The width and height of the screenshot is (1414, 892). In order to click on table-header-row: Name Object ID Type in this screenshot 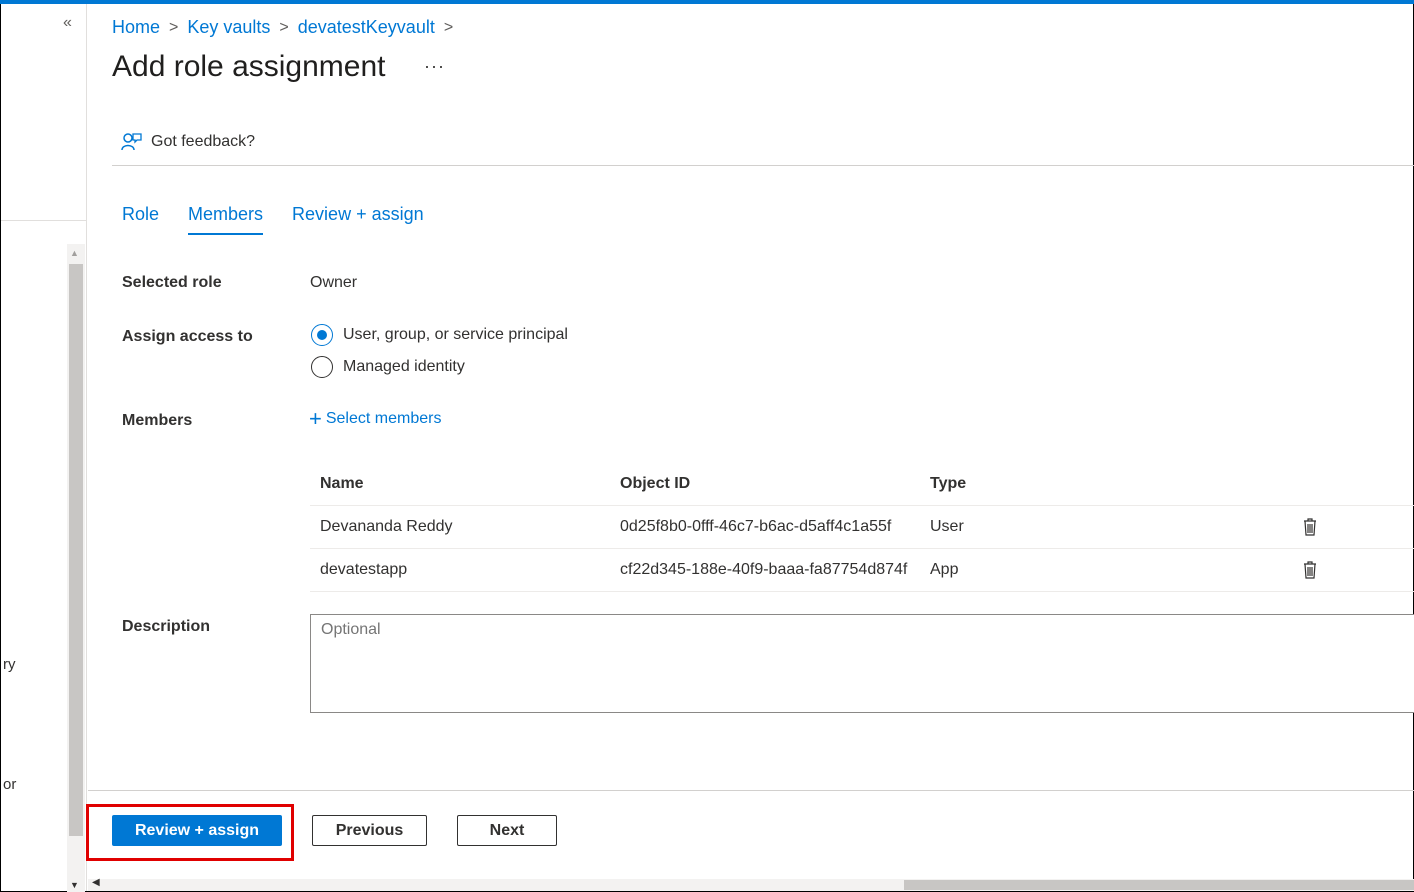, I will do `click(862, 484)`.